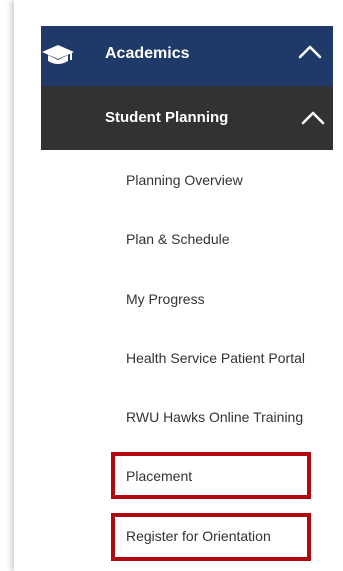  What do you see at coordinates (58, 55) in the screenshot?
I see `graduation-cap-icon` at bounding box center [58, 55].